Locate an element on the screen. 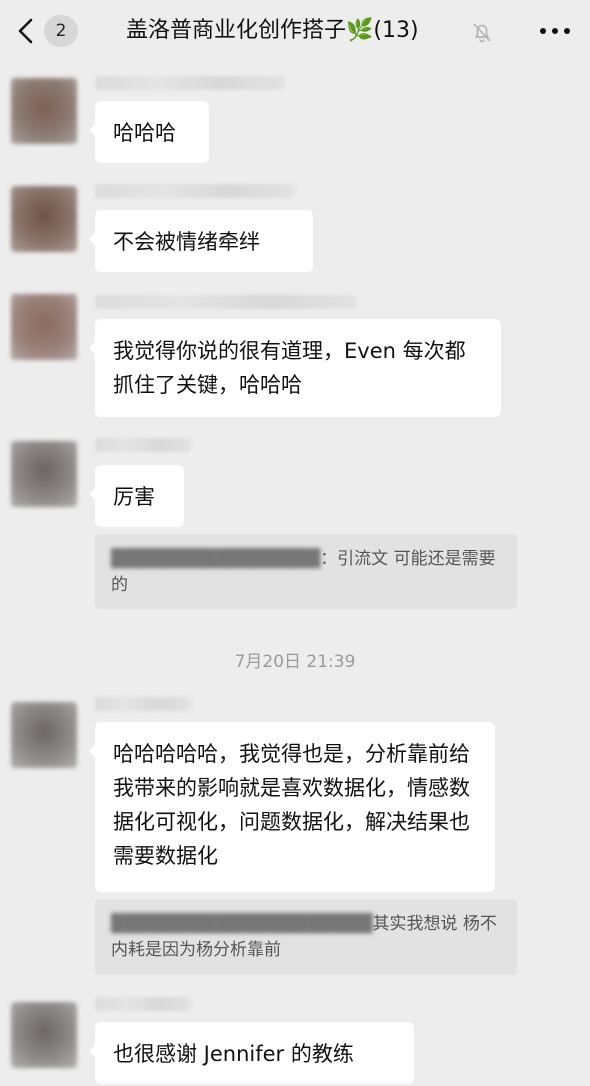  quoted-sender: ████████████████████ is located at coordinates (242, 924).